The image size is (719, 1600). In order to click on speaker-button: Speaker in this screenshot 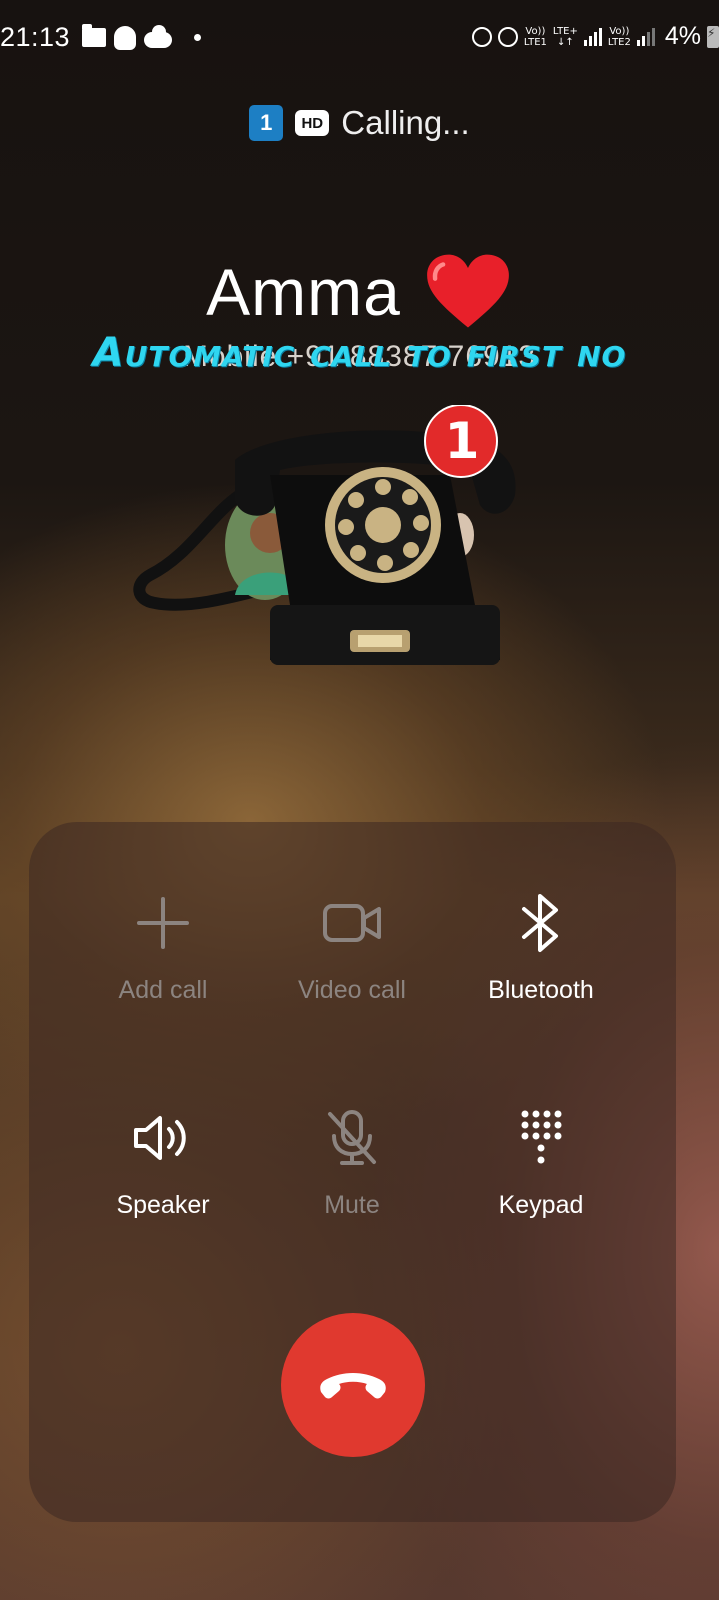, I will do `click(163, 1161)`.